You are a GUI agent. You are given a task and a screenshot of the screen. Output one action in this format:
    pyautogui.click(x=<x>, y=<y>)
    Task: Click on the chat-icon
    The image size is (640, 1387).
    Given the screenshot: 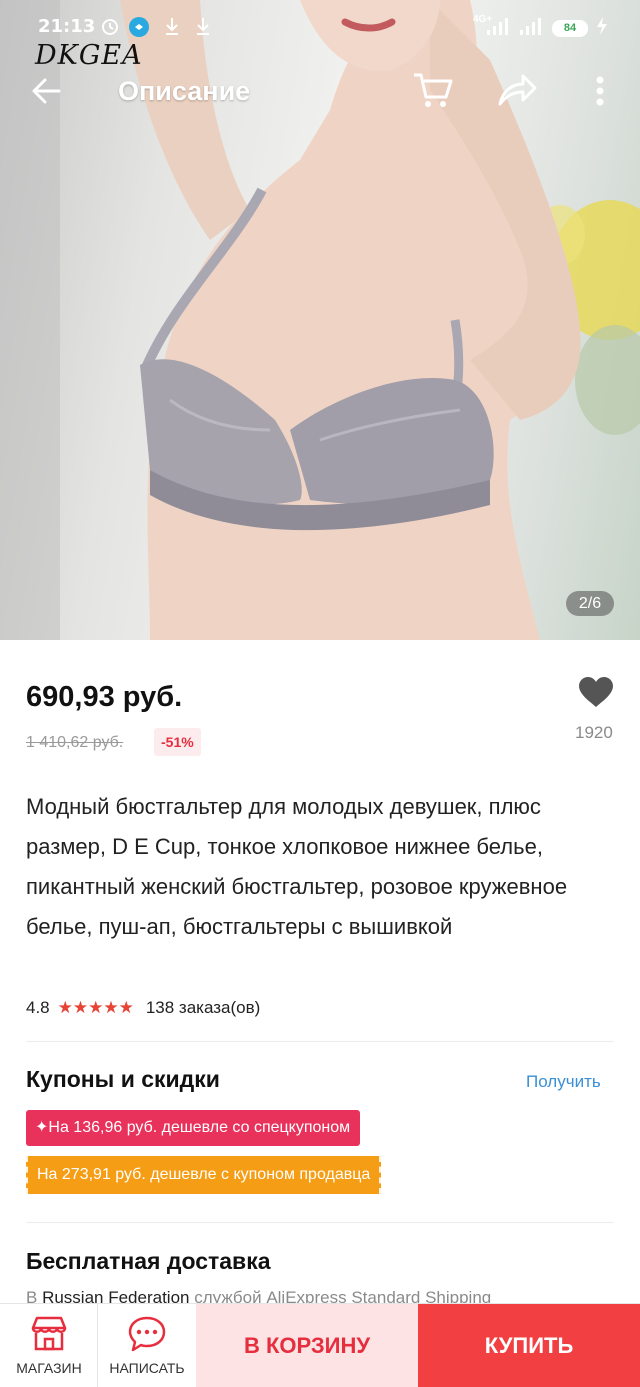 What is the action you would take?
    pyautogui.click(x=147, y=1334)
    